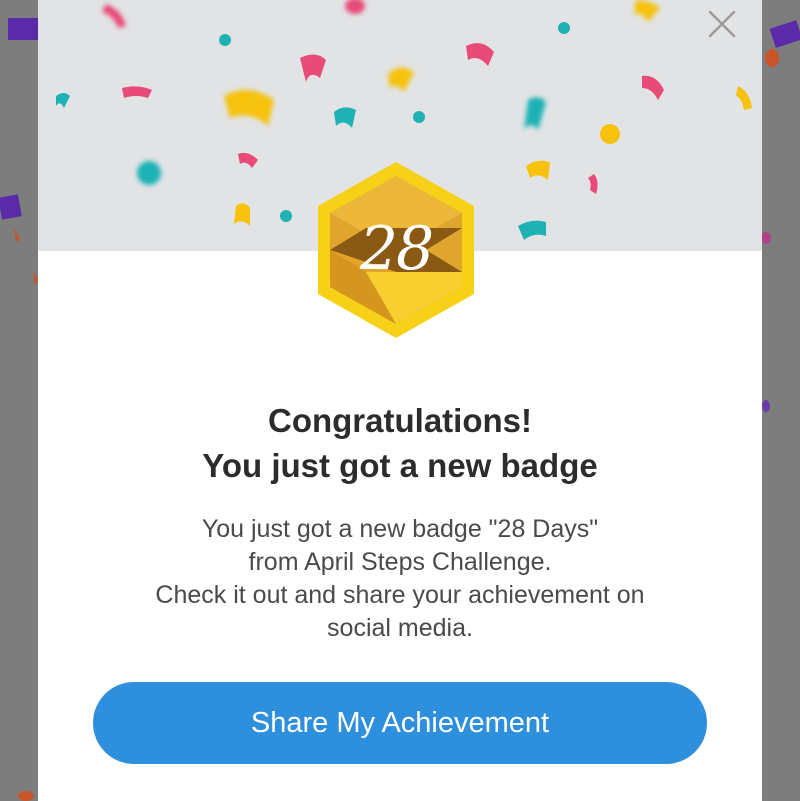 The height and width of the screenshot is (801, 800). I want to click on message-line-2: from April Steps Challenge., so click(400, 562).